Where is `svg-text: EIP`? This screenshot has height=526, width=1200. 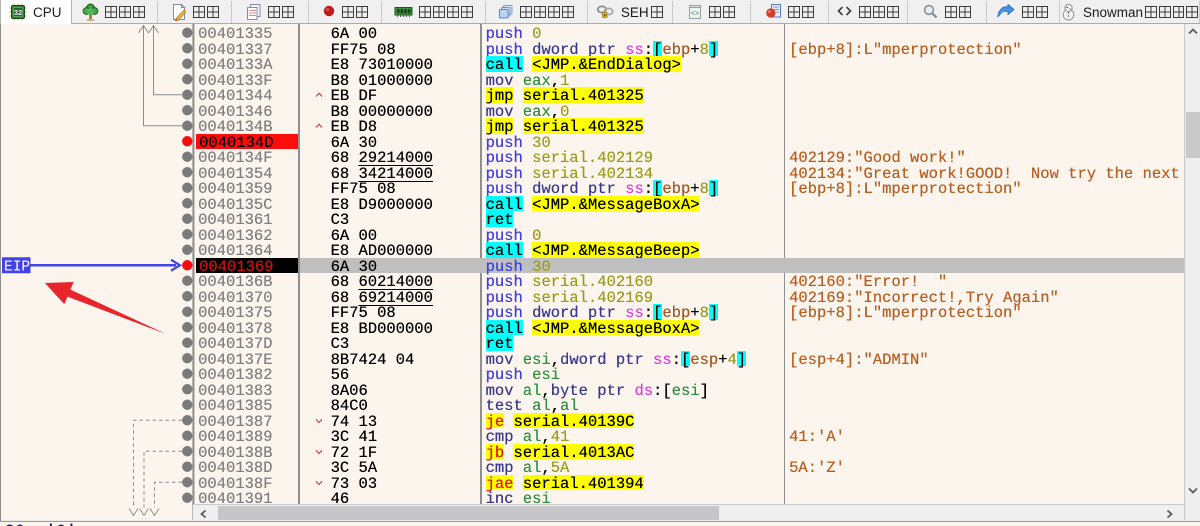 svg-text: EIP is located at coordinates (17, 267).